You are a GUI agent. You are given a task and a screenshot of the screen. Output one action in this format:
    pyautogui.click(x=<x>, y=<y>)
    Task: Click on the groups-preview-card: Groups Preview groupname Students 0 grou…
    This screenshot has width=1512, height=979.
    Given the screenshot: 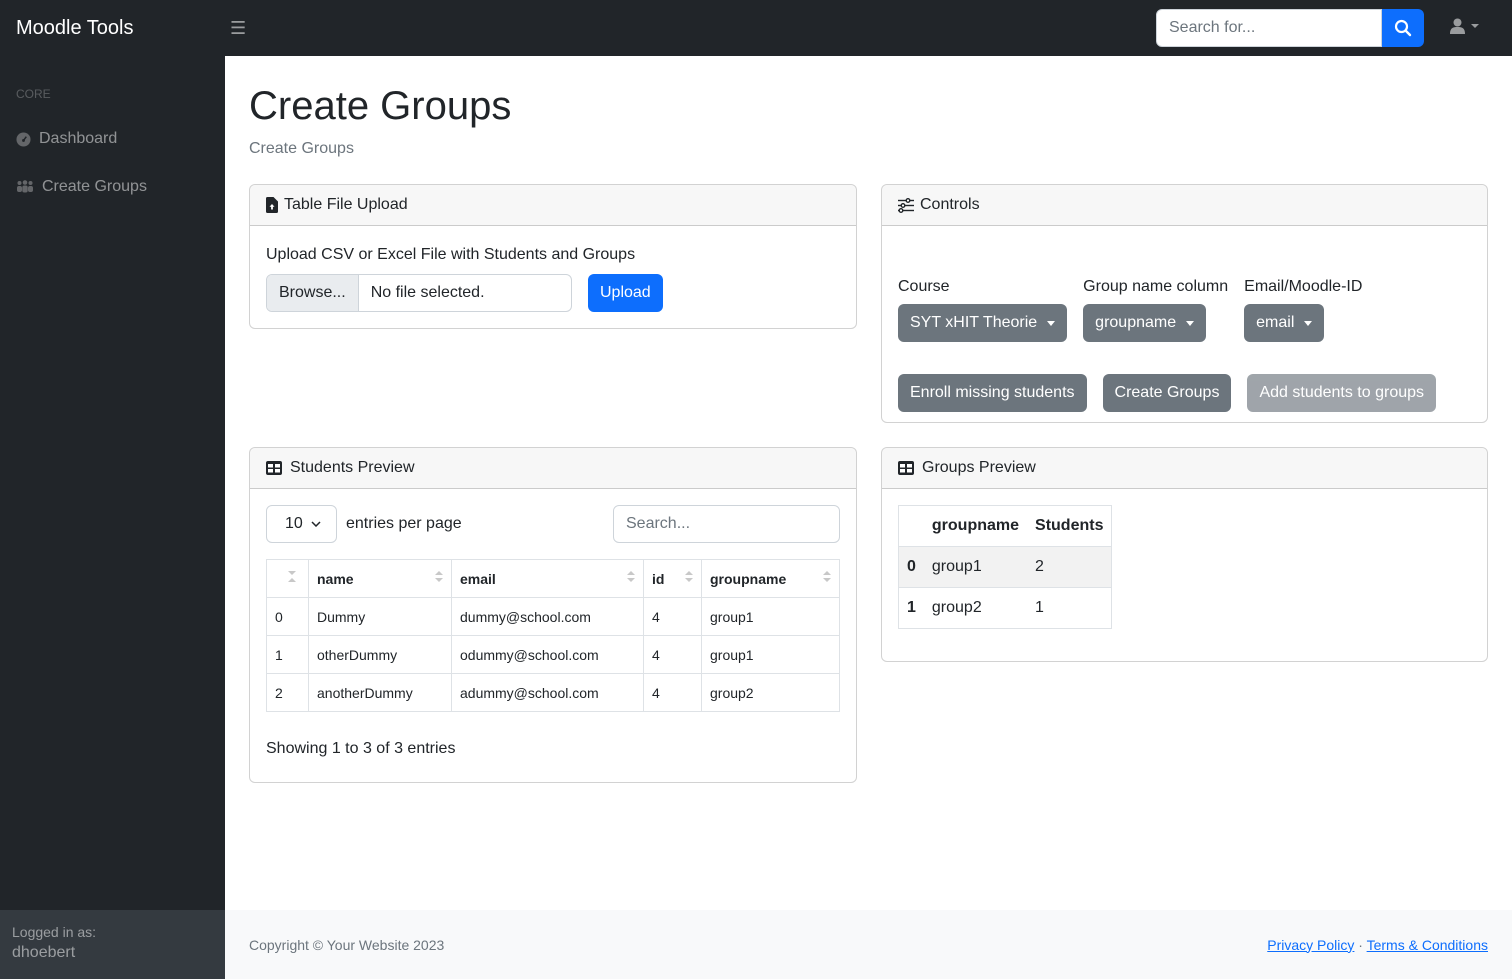 What is the action you would take?
    pyautogui.click(x=1184, y=554)
    